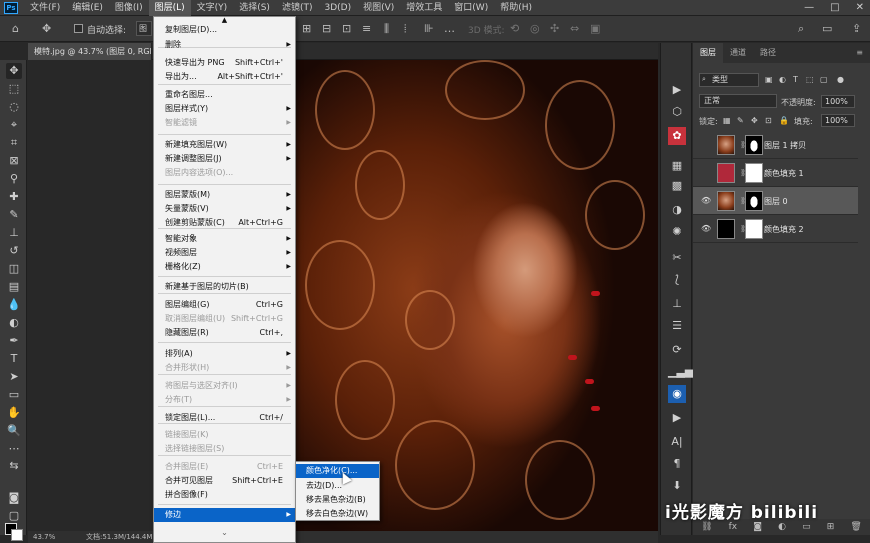  I want to click on eye-icon: 👁, so click(706, 201).